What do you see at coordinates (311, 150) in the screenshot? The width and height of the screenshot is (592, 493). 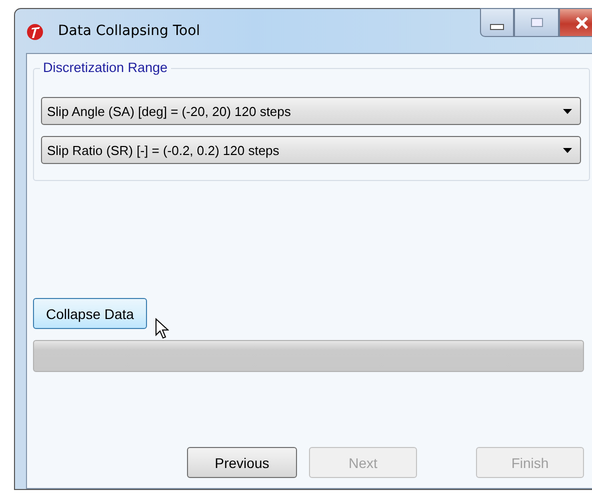 I see `dropdown: Slip Ratio (SR) [-] = (-0.2, 0.2) 120 steps` at bounding box center [311, 150].